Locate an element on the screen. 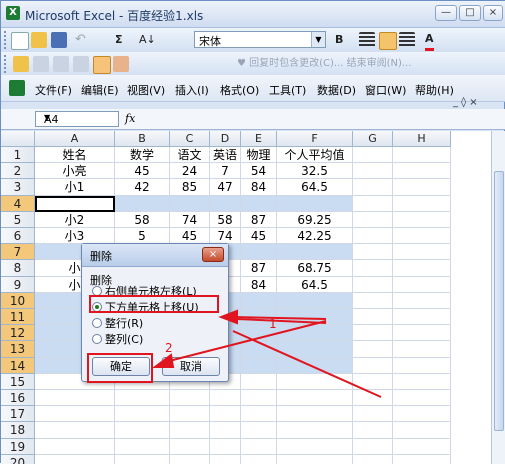 The image size is (505, 464). annotation-number-1: 1 is located at coordinates (273, 324).